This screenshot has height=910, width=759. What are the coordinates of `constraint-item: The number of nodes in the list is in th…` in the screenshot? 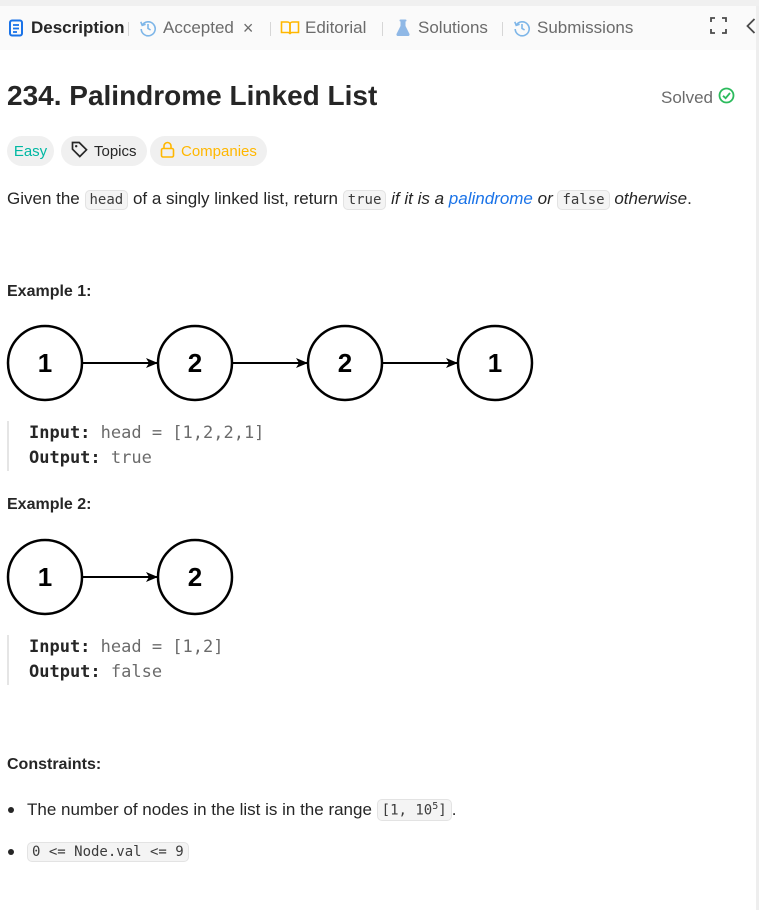 It's located at (231, 810).